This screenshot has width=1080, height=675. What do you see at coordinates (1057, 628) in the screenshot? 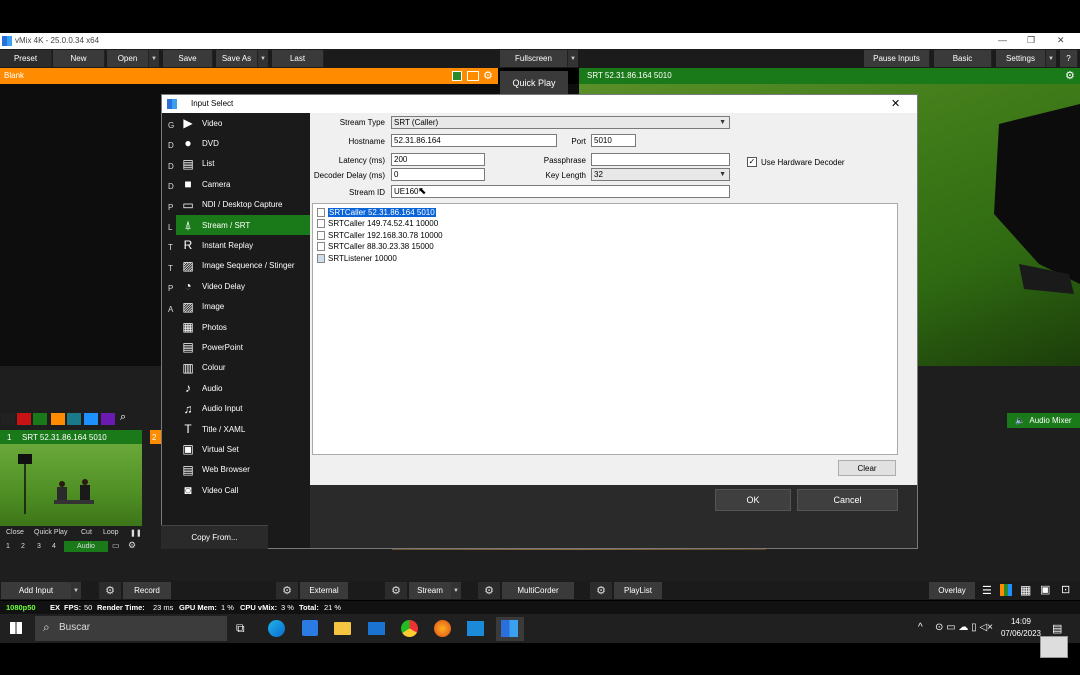
I see `notifications-icon: ▤` at bounding box center [1057, 628].